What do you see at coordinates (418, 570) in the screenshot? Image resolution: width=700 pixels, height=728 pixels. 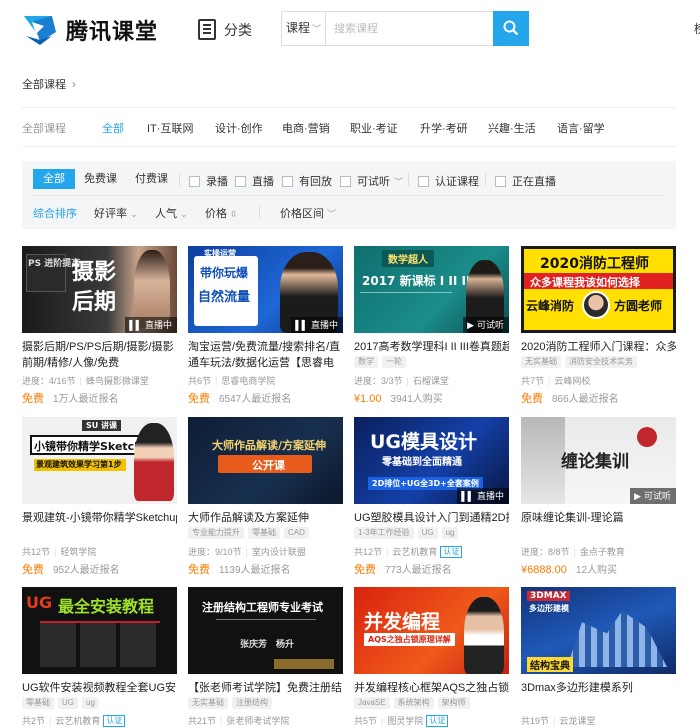 I see `course-enrolled: 773人最近报名` at bounding box center [418, 570].